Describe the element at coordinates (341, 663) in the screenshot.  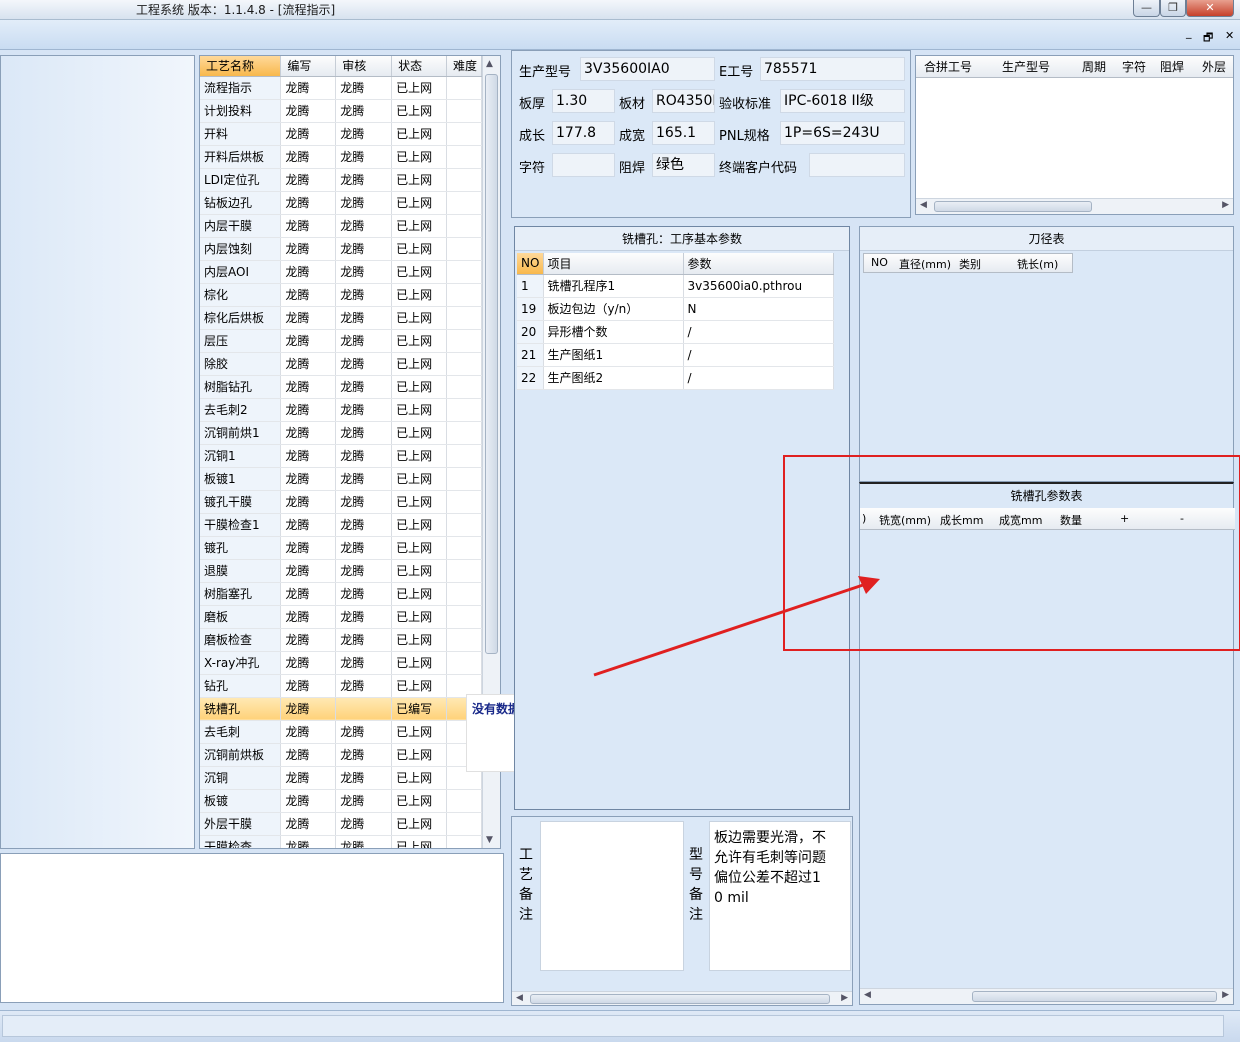
I see `table-row: X-ray冲孔 龙腾 龙腾 已上网` at that location.